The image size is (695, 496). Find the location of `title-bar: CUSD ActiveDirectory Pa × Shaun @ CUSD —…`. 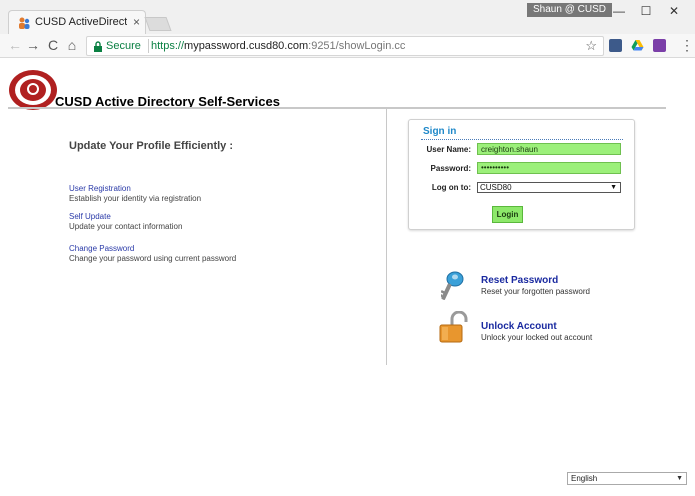

title-bar: CUSD ActiveDirectory Pa × Shaun @ CUSD —… is located at coordinates (347, 17).